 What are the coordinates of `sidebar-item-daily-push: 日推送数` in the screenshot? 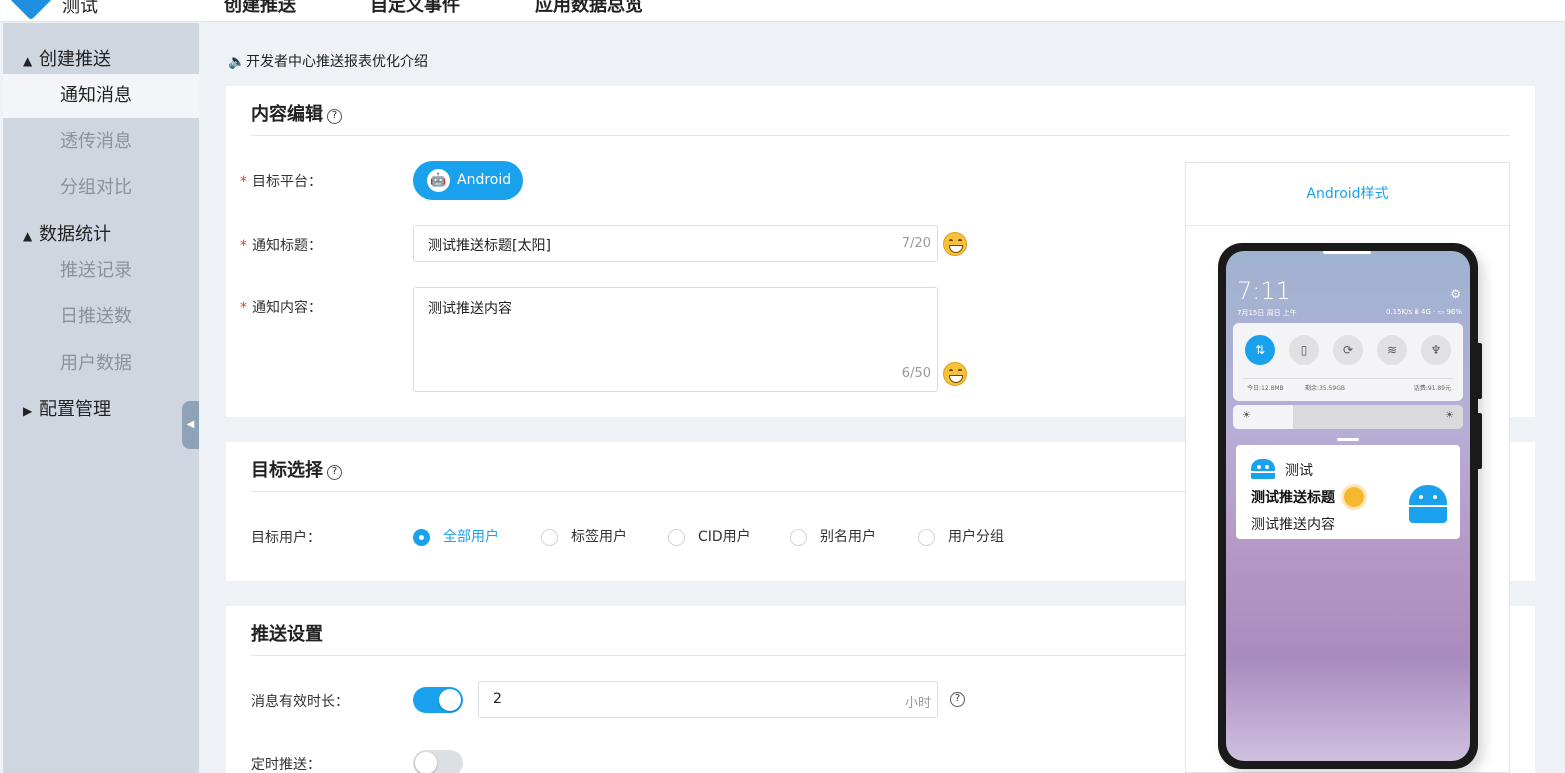 It's located at (101, 317).